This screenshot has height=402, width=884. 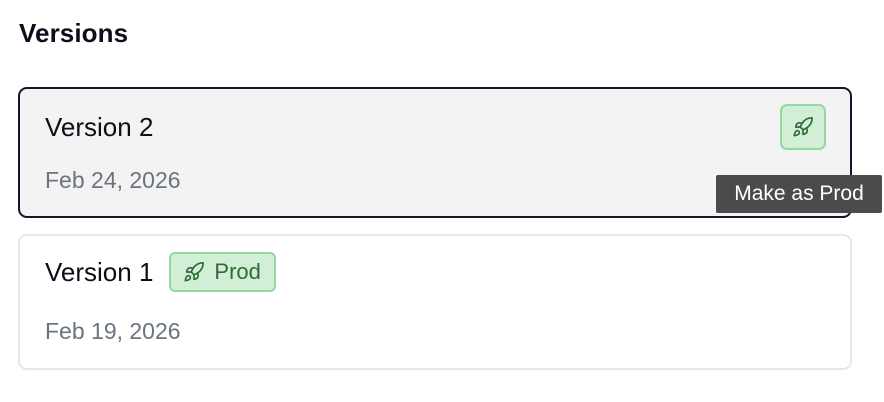 I want to click on version-date: Feb 24, 2026, so click(x=113, y=180).